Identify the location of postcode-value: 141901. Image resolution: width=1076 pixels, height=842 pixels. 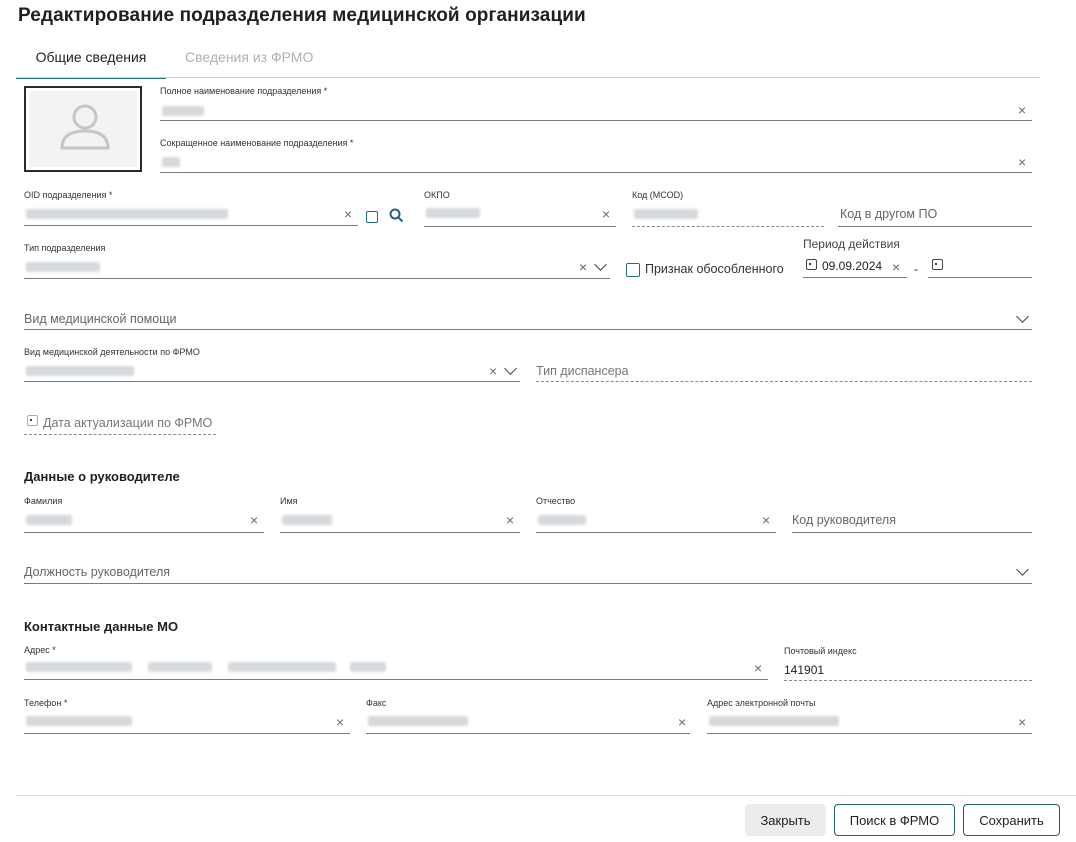
(804, 670).